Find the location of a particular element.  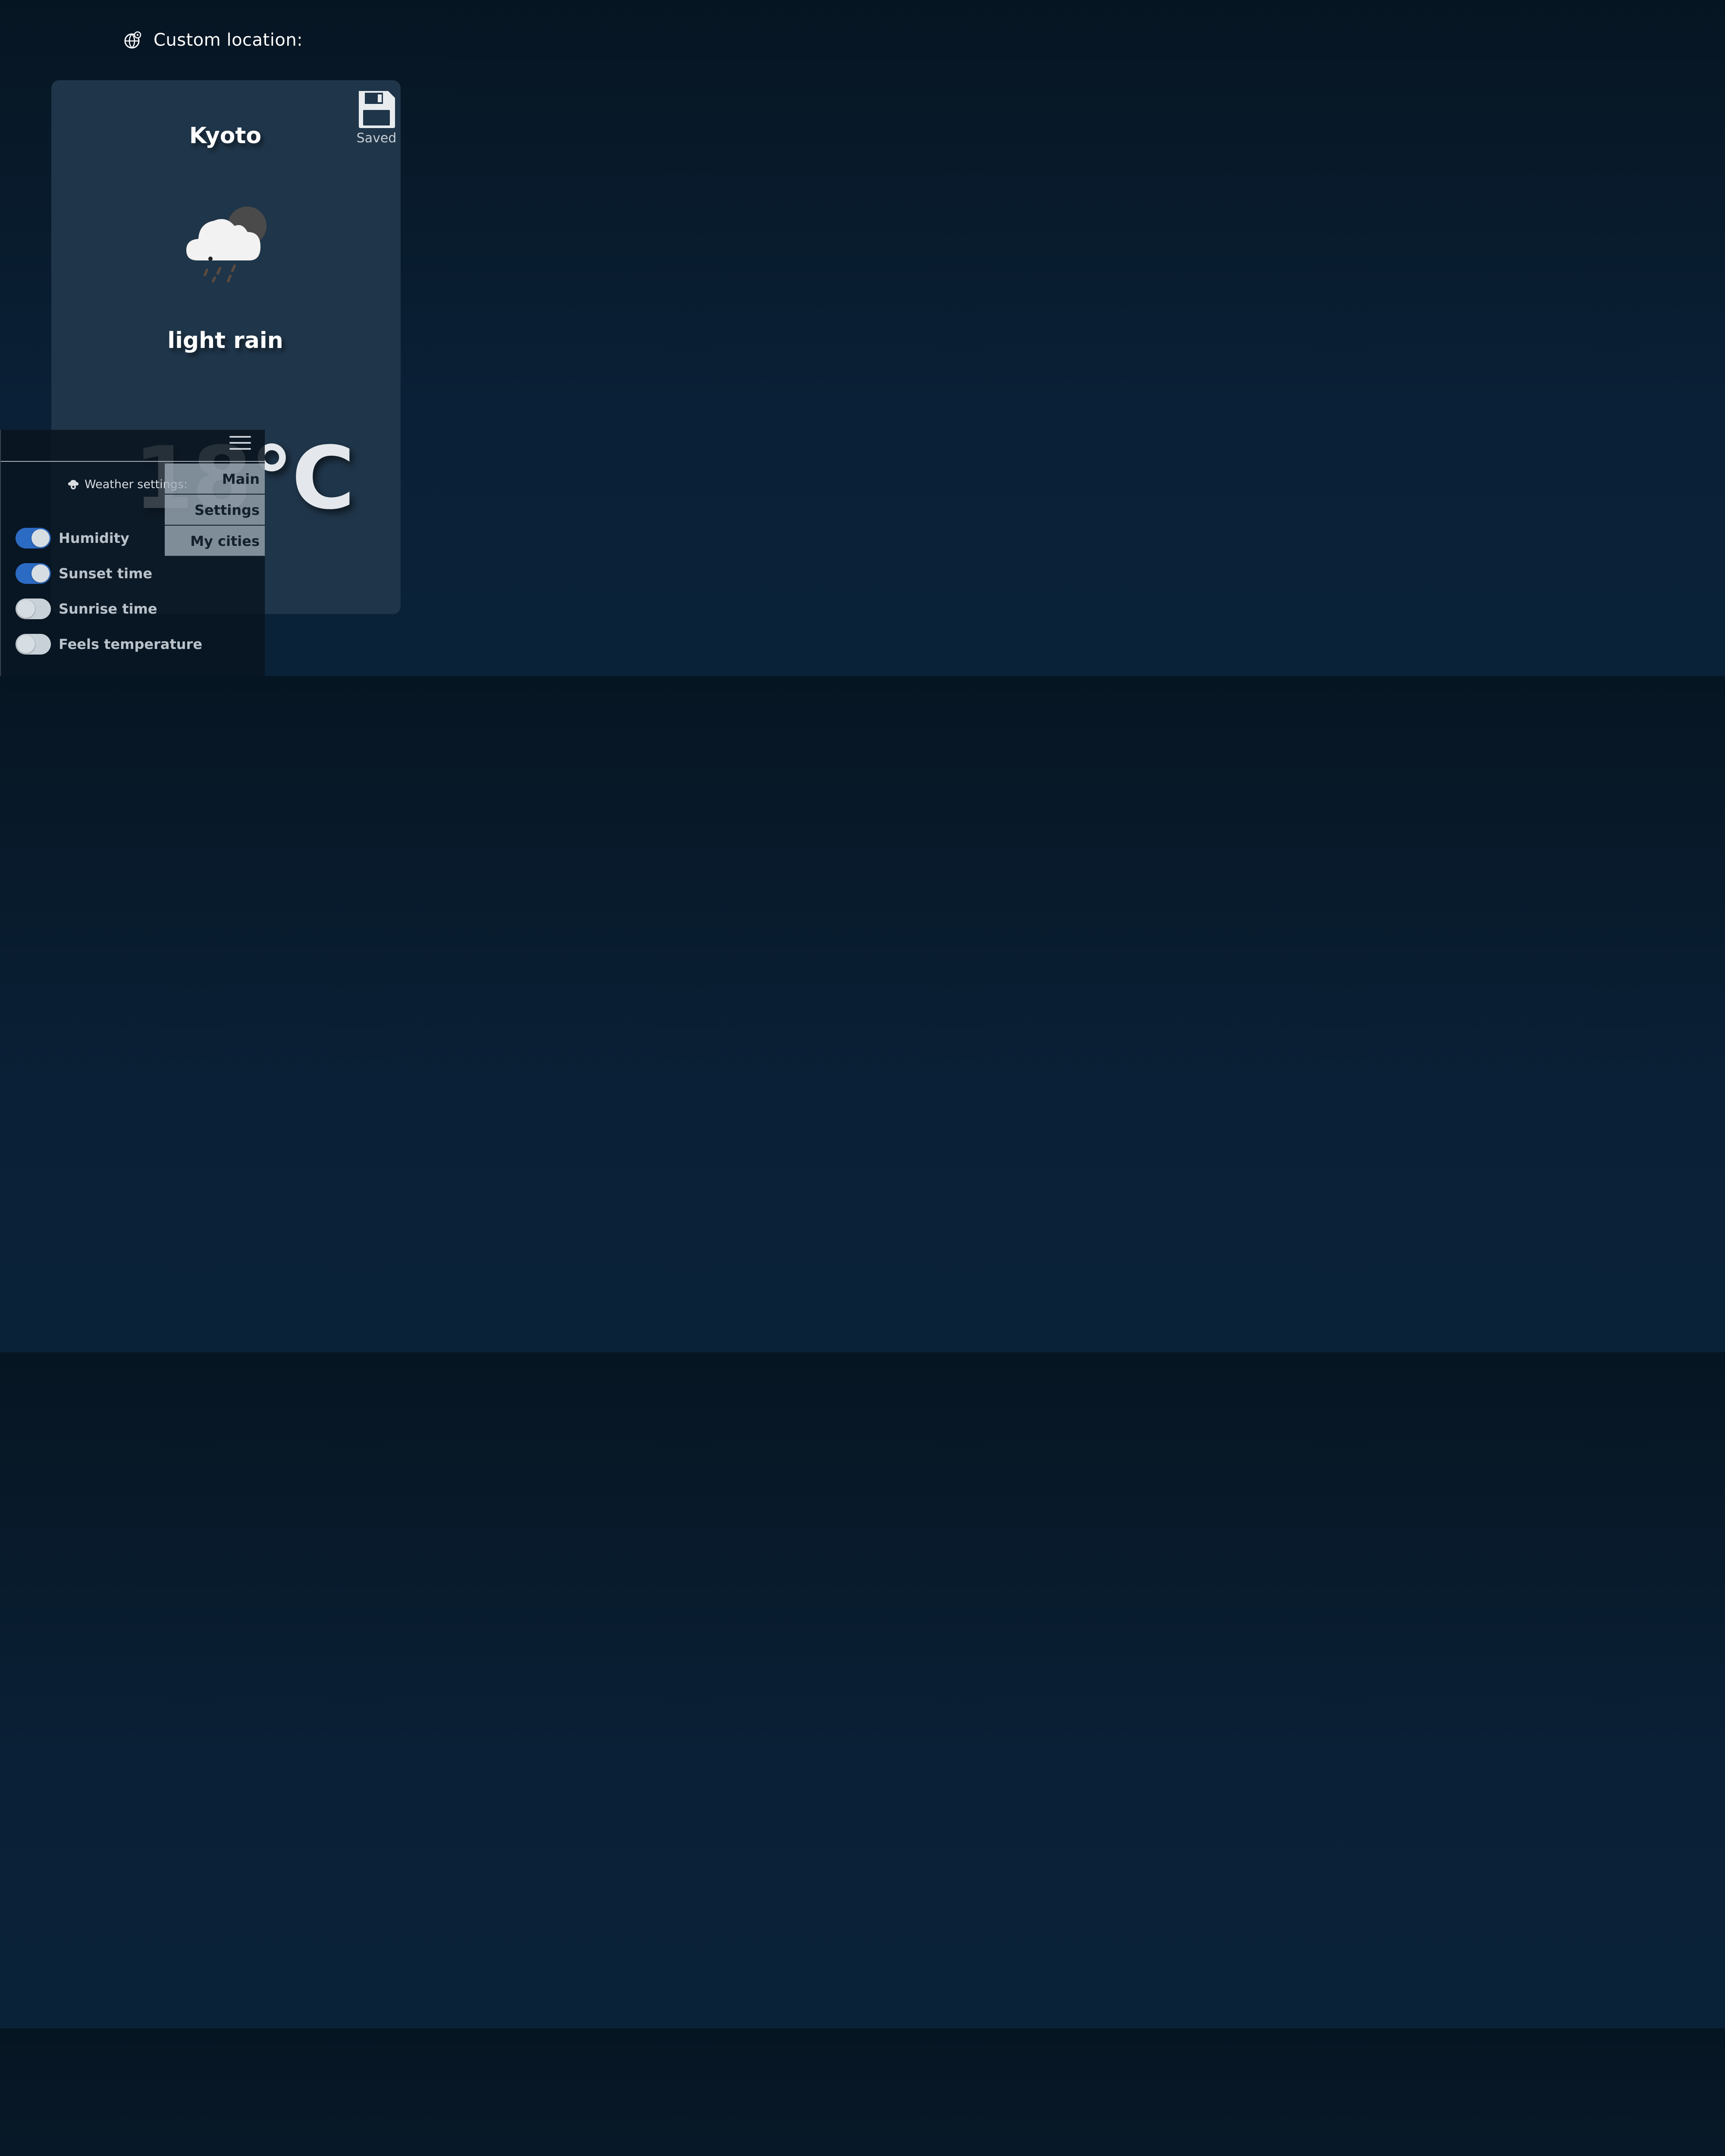

location-header: Custom location: is located at coordinates (213, 40).